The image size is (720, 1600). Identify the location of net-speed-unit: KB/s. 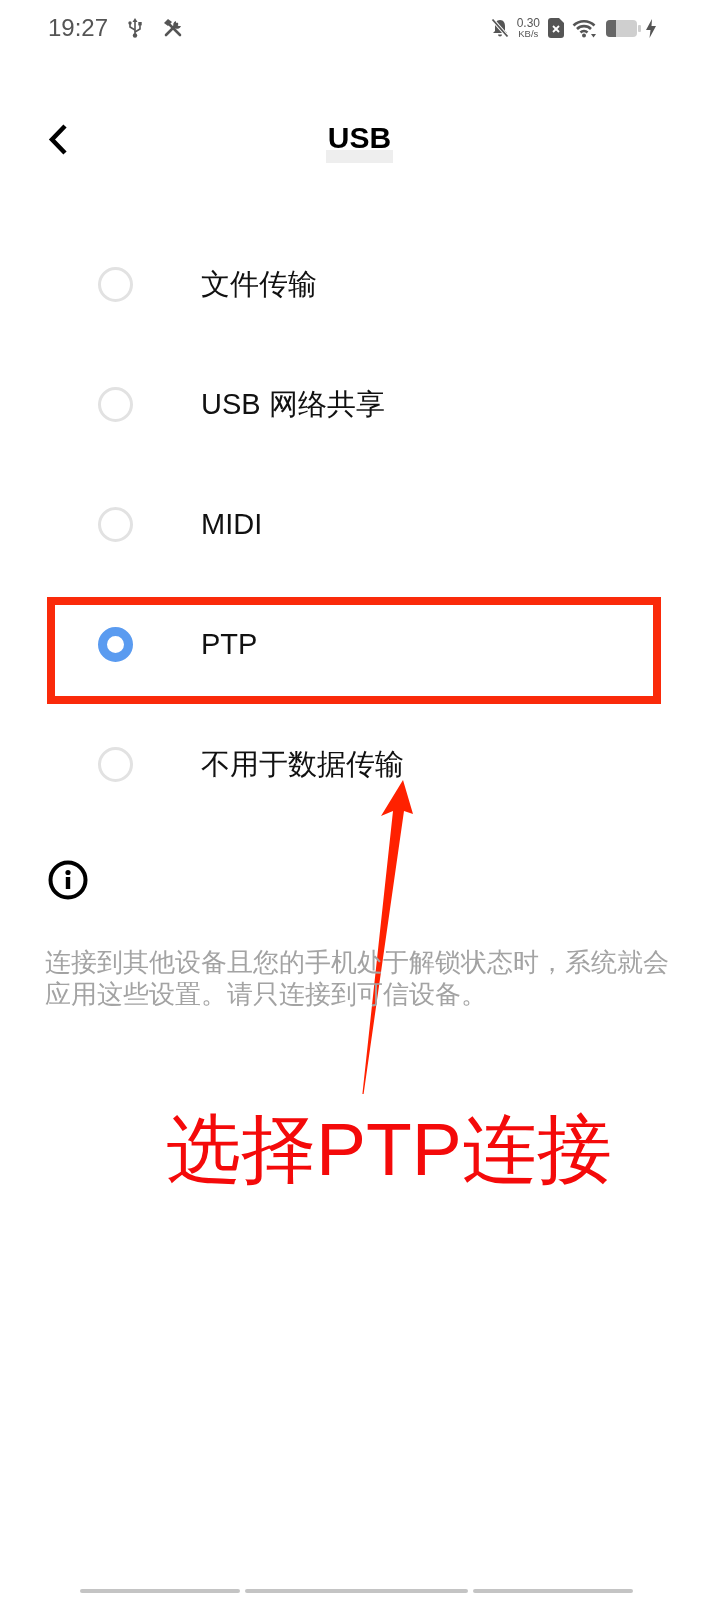
(528, 33).